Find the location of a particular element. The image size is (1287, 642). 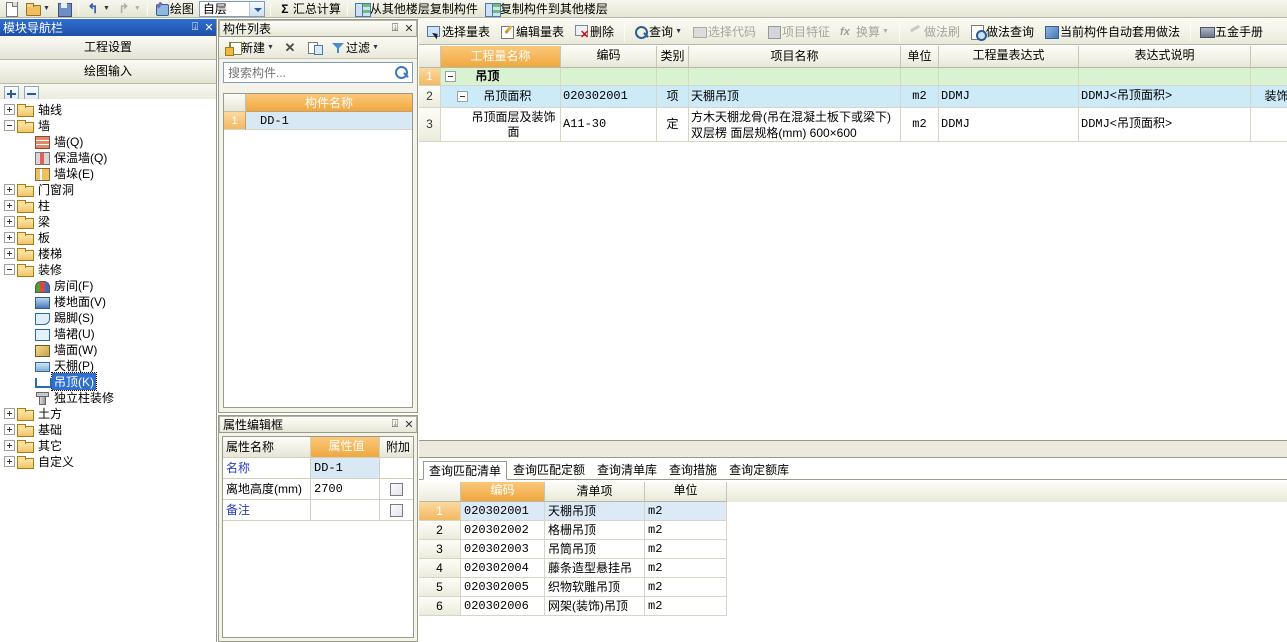

row-profession is located at coordinates (1269, 76).